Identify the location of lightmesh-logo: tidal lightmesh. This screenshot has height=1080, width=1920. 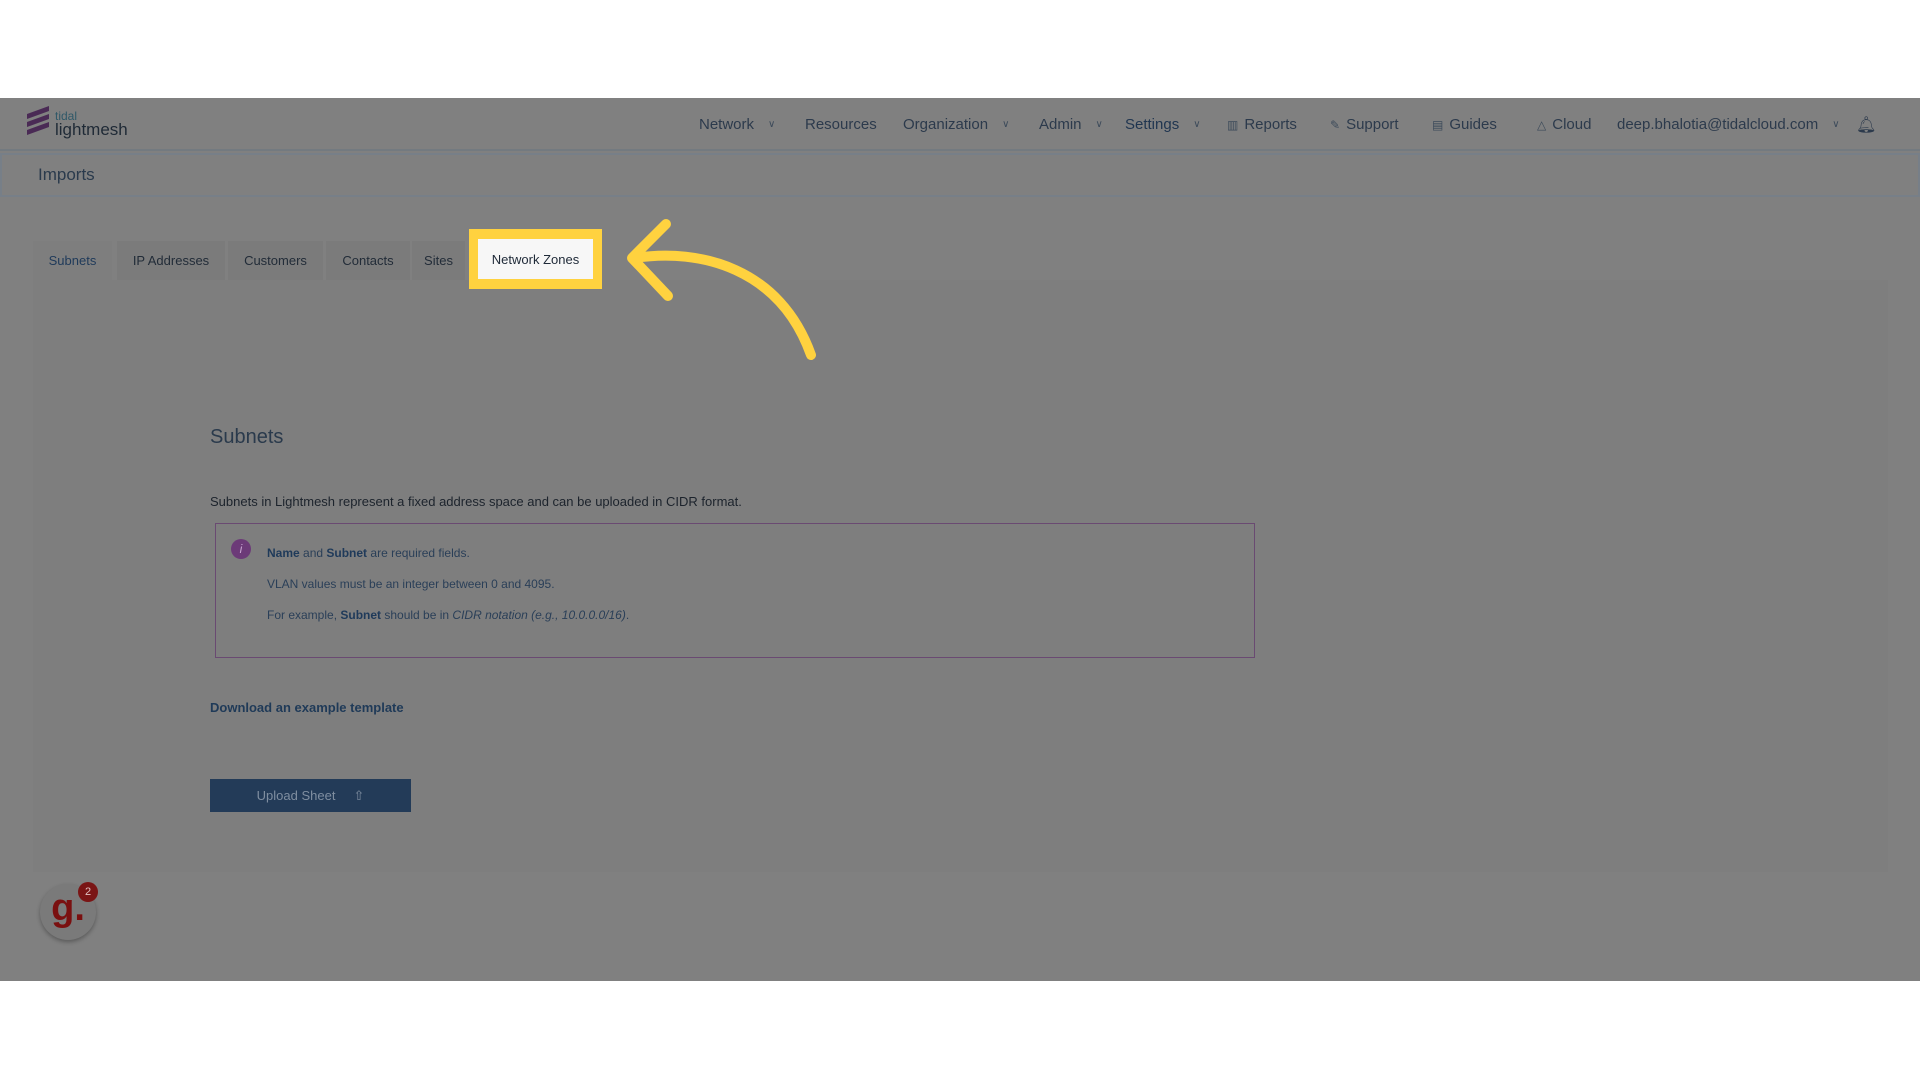
(77, 122).